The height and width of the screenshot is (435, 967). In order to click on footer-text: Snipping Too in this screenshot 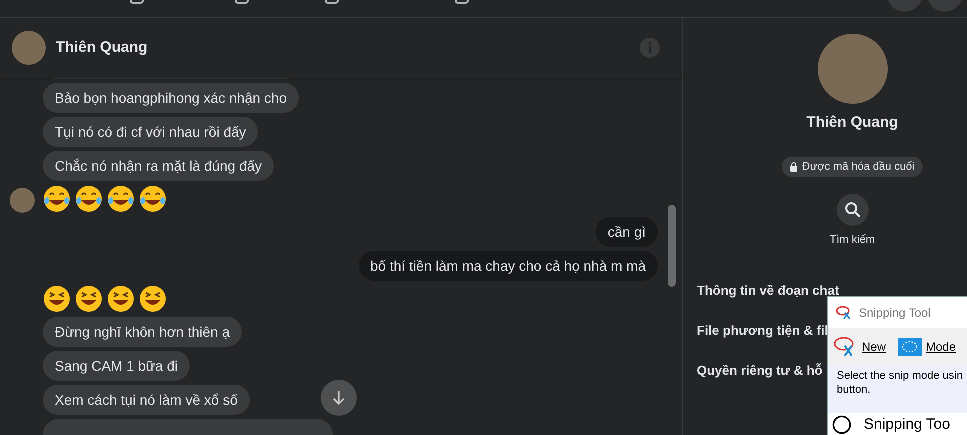, I will do `click(907, 425)`.